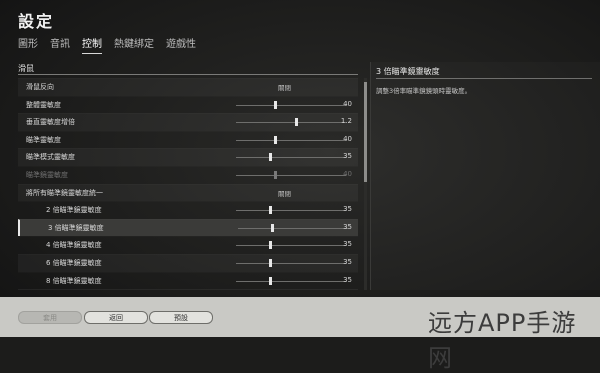 The image size is (600, 373). I want to click on setting-label: 瞄準鏡靈敏度, so click(47, 174).